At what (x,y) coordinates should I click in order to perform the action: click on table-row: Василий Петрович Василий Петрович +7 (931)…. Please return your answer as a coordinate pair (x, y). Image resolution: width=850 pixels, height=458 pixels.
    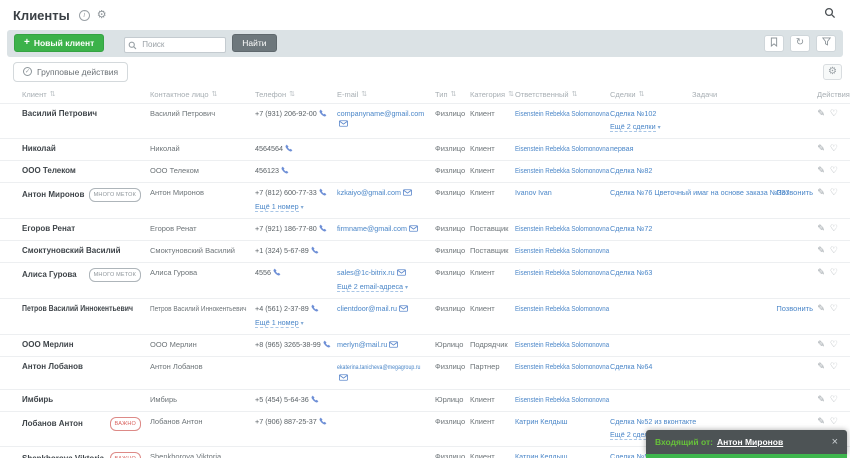
    Looking at the image, I should click on (425, 120).